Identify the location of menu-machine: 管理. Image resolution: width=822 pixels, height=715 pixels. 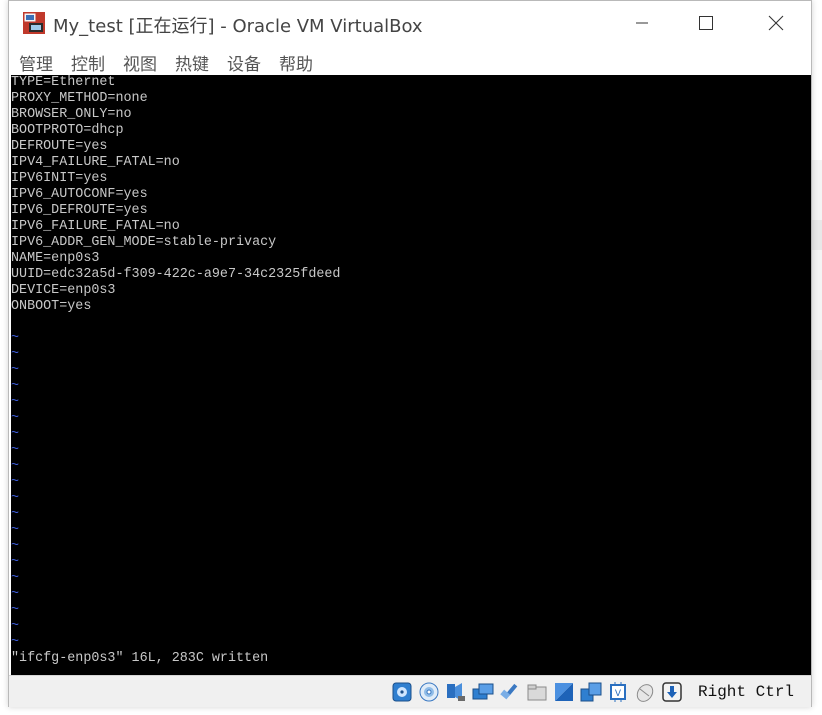
(36, 62).